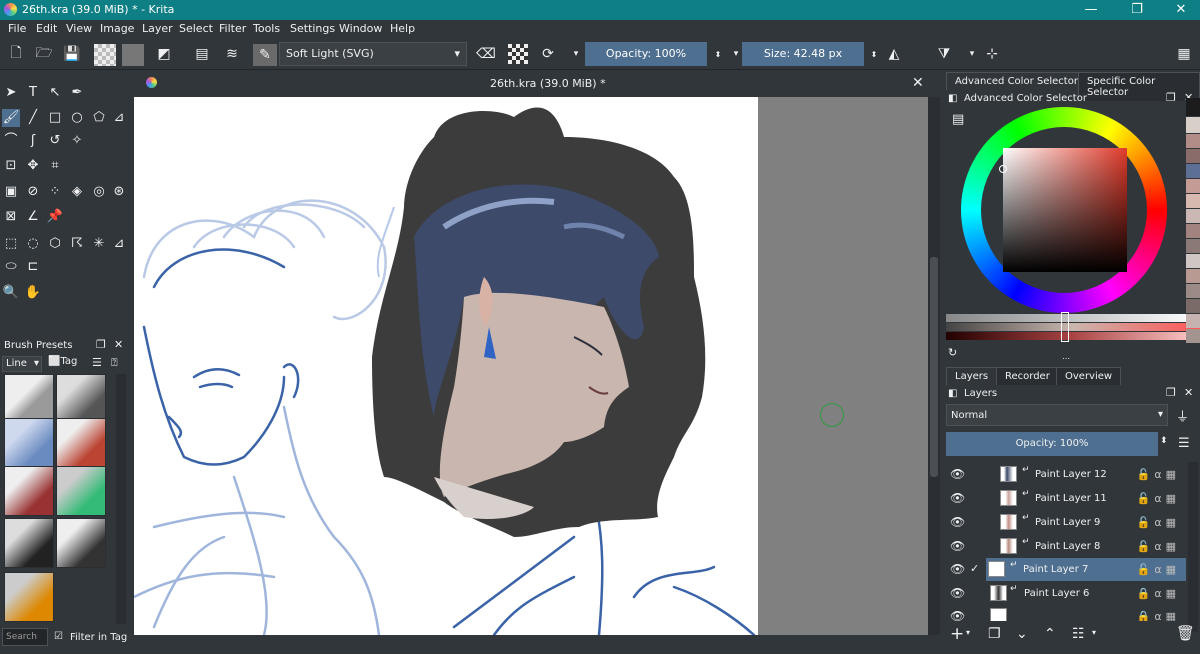 This screenshot has height=654, width=1200. Describe the element at coordinates (11, 267) in the screenshot. I see `bezier-select-tool-icon: ⬭` at that location.